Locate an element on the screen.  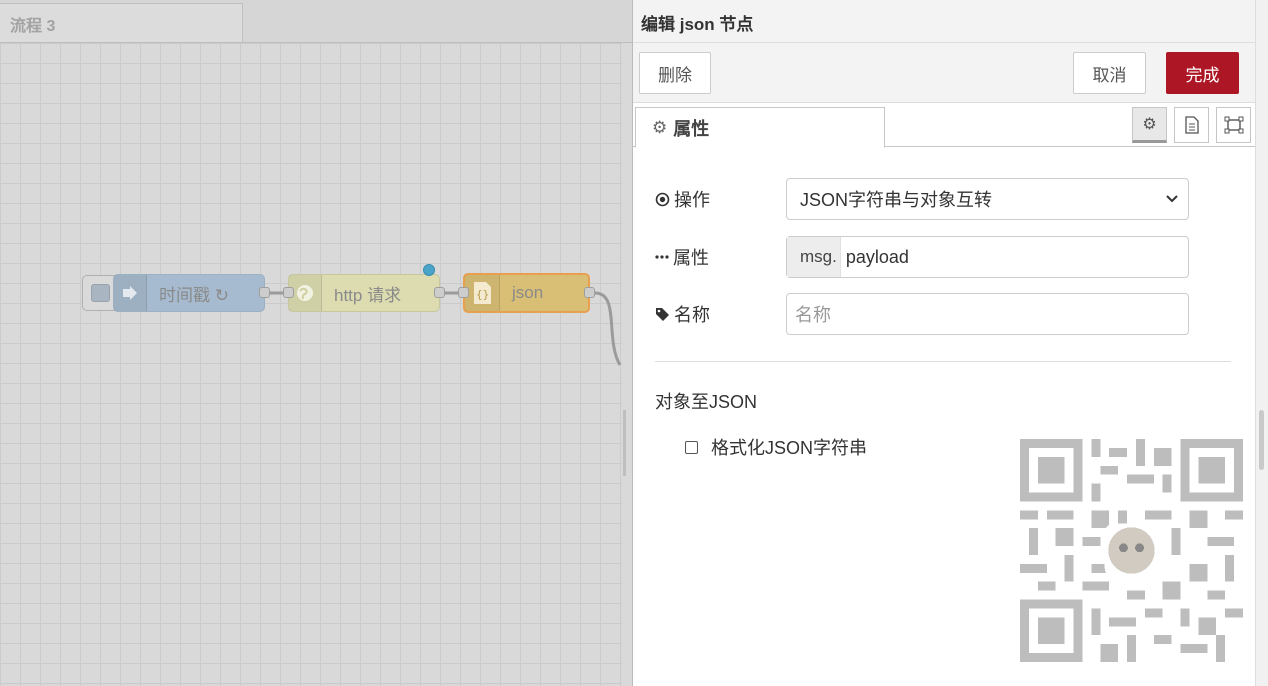
node-inject: 时间戳 ↻ is located at coordinates (189, 293).